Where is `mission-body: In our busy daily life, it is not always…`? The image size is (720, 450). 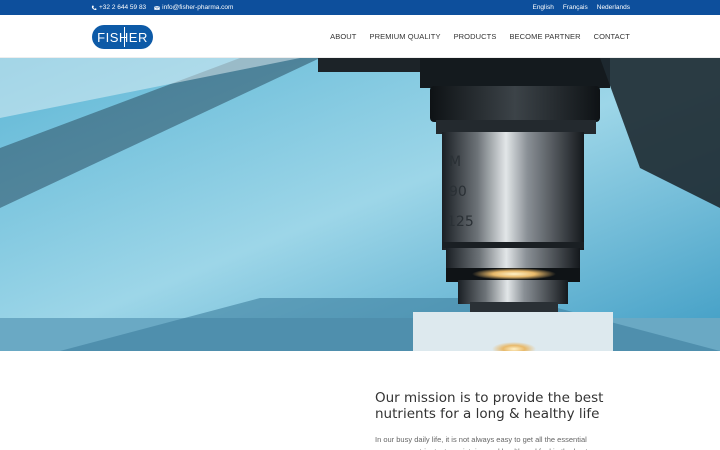
mission-body: In our busy daily life, it is not always… is located at coordinates (481, 442).